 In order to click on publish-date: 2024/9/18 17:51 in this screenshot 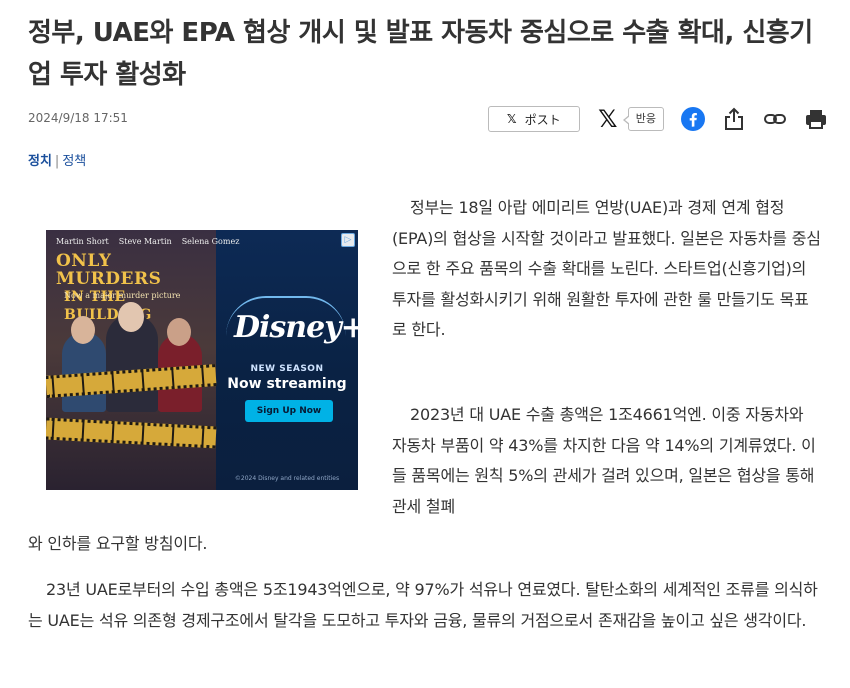, I will do `click(78, 118)`.